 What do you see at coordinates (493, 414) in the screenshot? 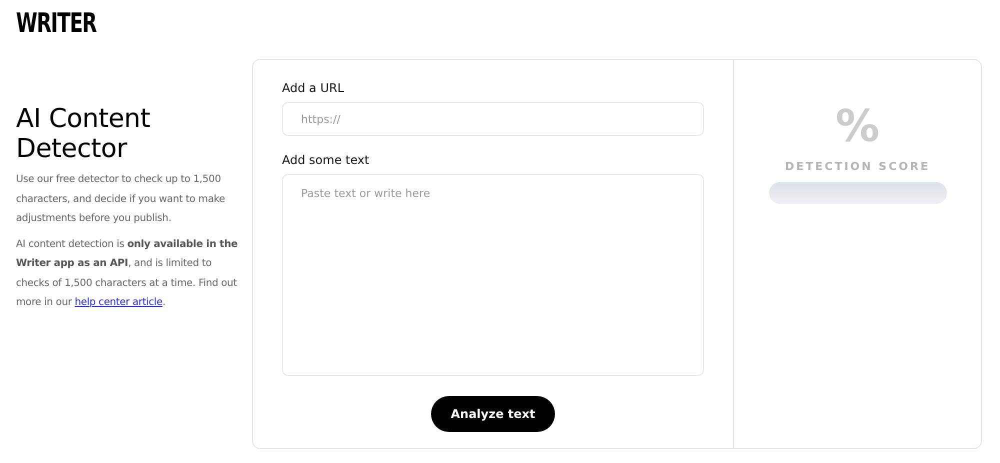
I see `analyze-button: Analyze text` at bounding box center [493, 414].